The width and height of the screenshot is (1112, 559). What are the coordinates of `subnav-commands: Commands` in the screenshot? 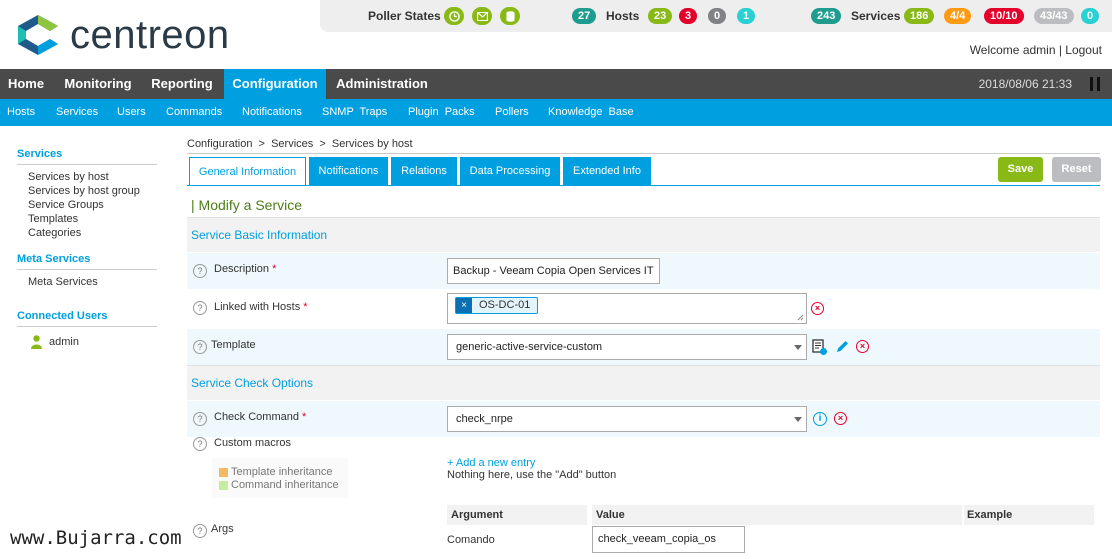 It's located at (194, 112).